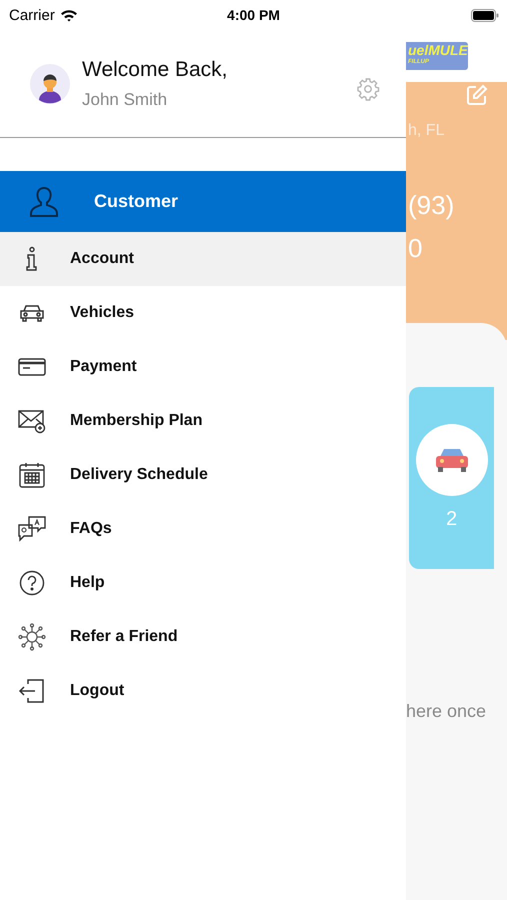 This screenshot has width=507, height=900. Describe the element at coordinates (32, 691) in the screenshot. I see `logout-icon` at that location.